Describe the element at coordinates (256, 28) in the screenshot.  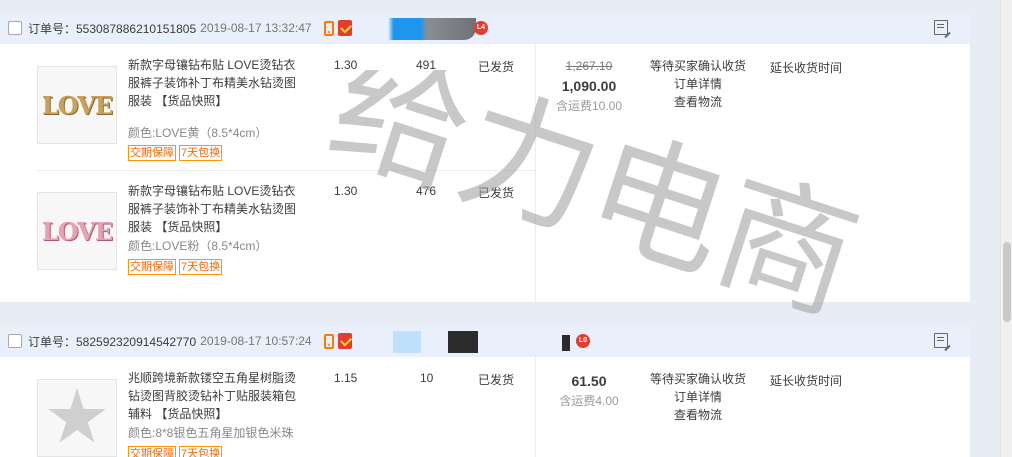
I see `order-time: 2019-08-17 13:32:47` at that location.